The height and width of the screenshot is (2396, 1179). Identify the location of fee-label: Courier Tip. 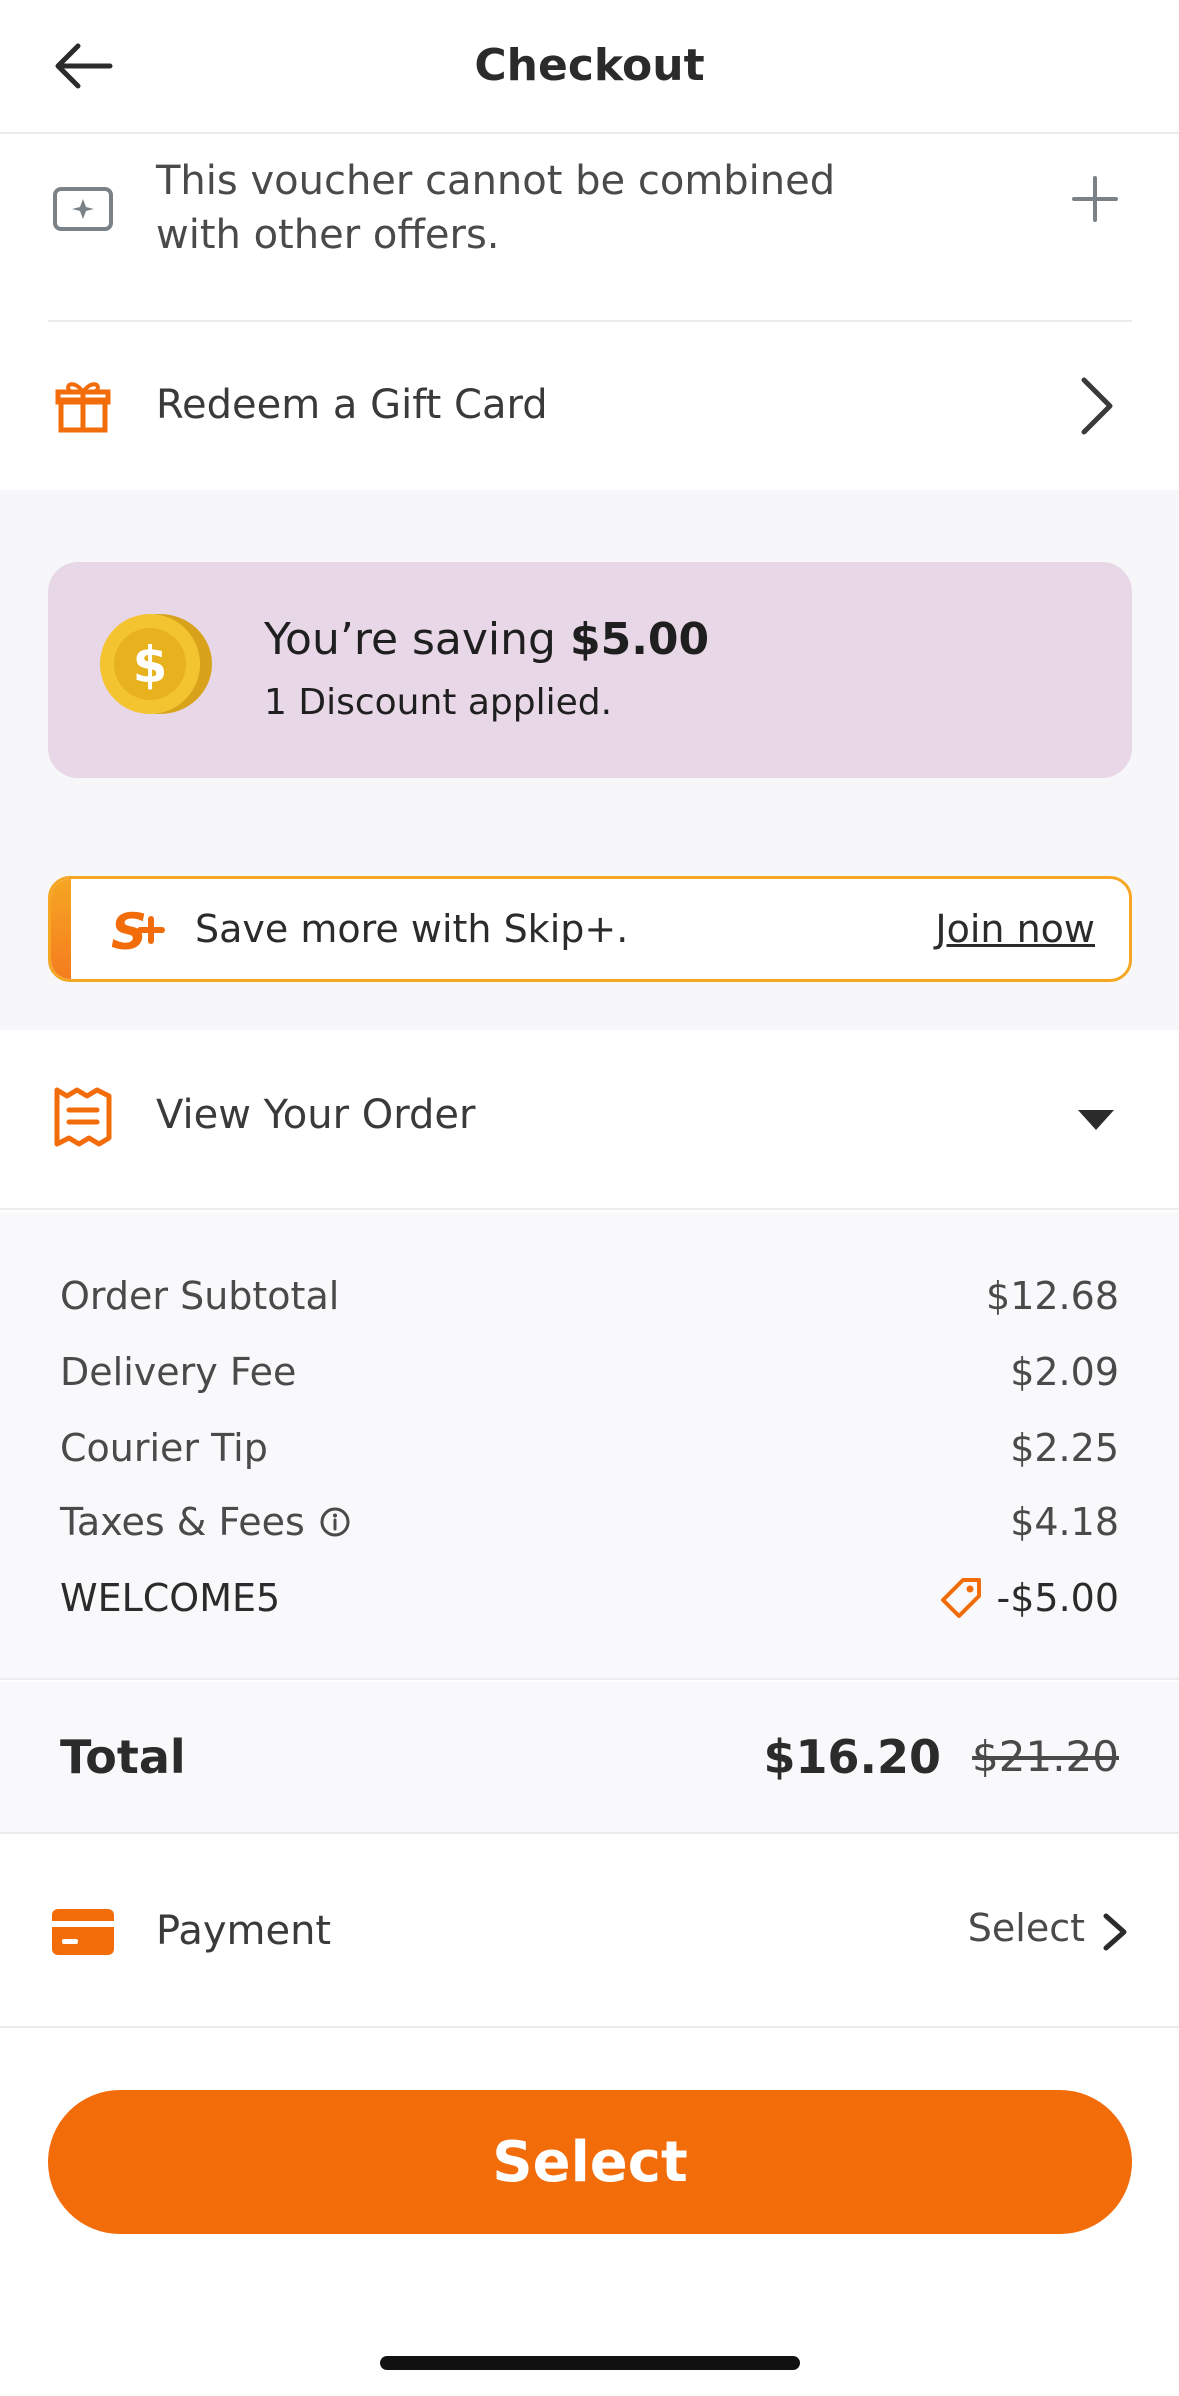
(164, 1448).